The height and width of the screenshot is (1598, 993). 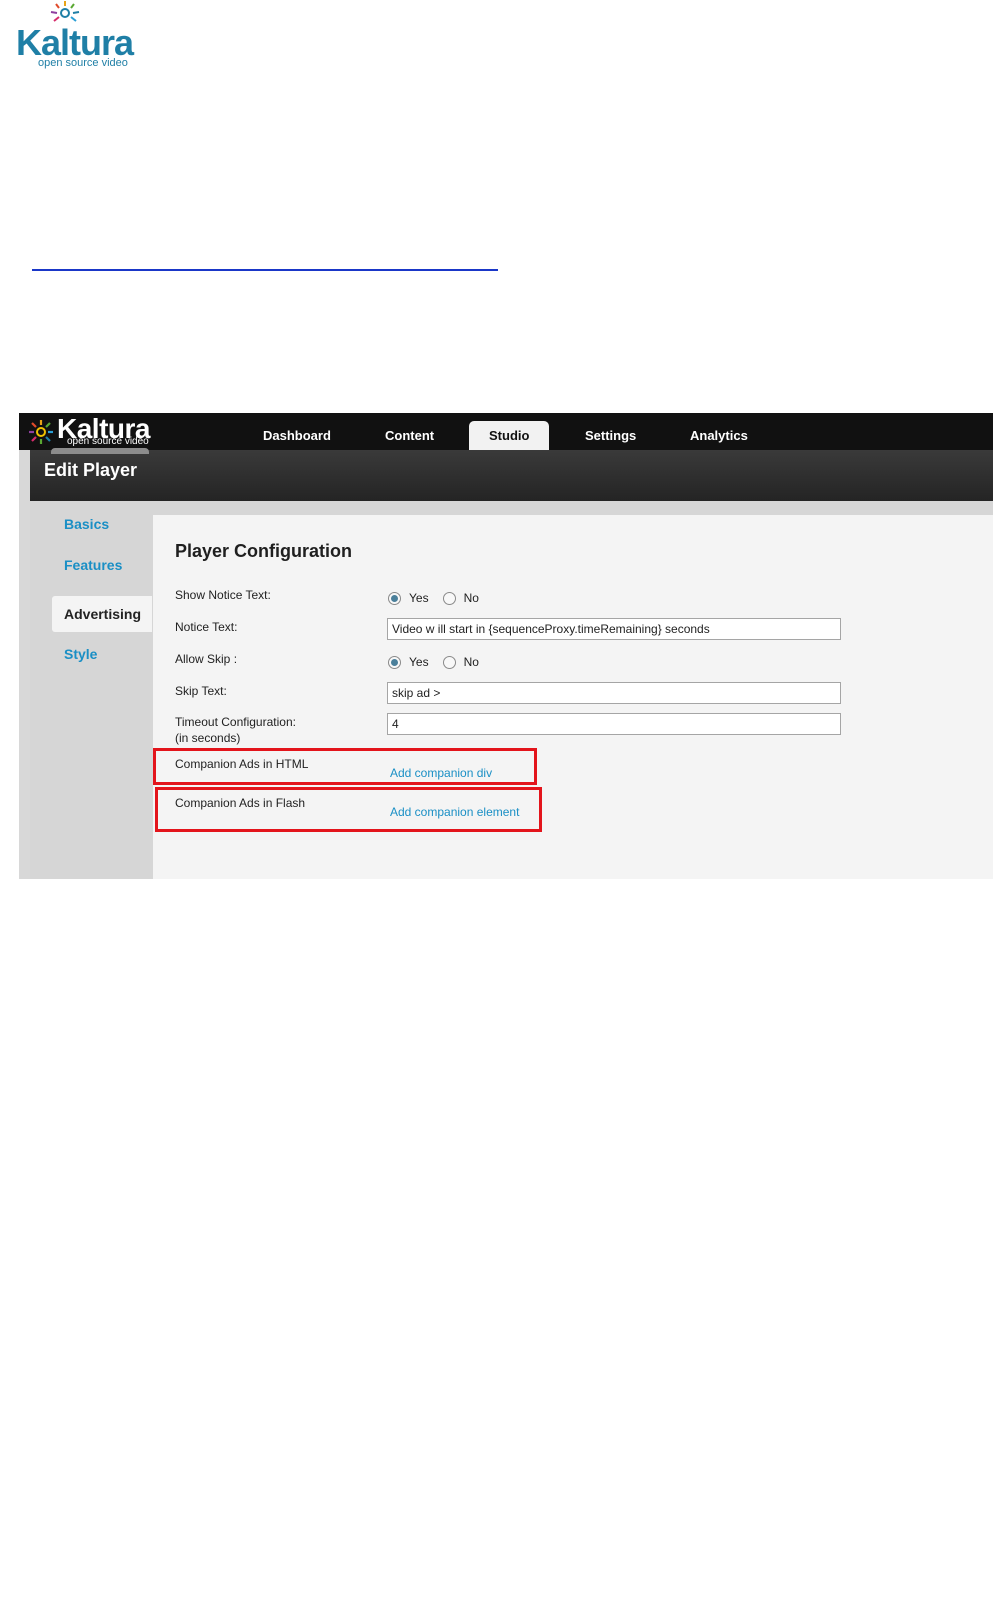 I want to click on allow-skip-radio-group: Yes No, so click(x=440, y=662).